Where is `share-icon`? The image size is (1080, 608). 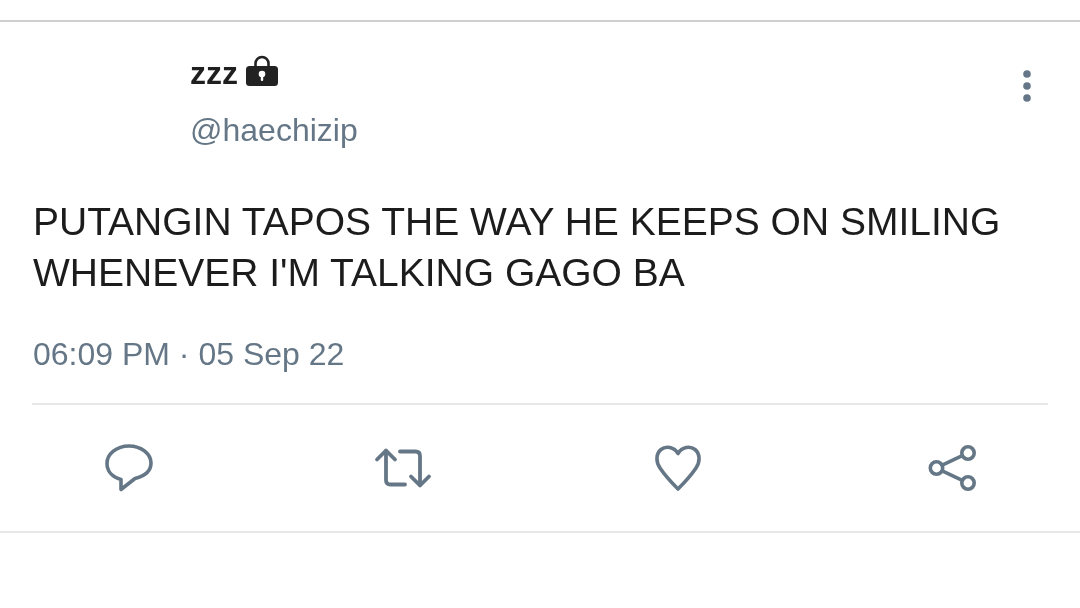 share-icon is located at coordinates (952, 468).